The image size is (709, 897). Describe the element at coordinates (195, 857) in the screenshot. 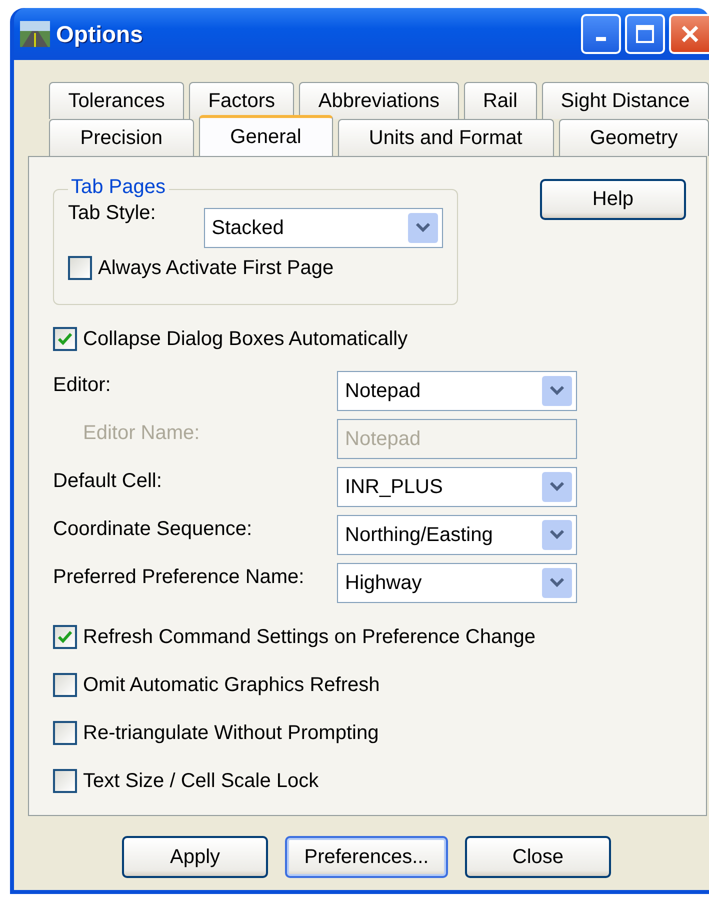

I see `dialog-button: Apply` at that location.